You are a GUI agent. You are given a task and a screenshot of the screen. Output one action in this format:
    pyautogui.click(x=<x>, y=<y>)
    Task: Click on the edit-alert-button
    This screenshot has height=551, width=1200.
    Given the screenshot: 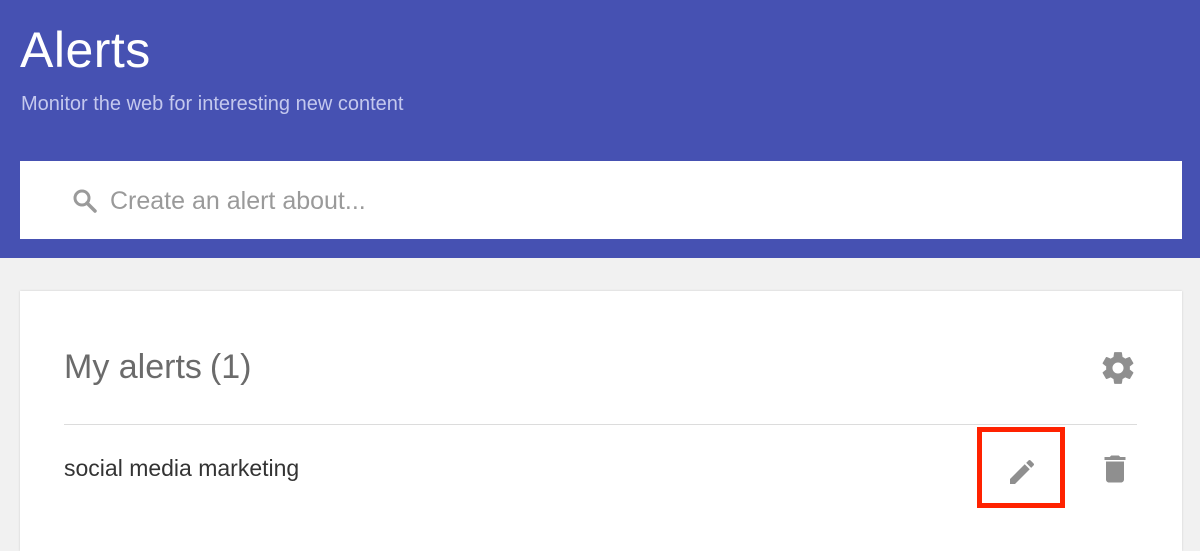 What is the action you would take?
    pyautogui.click(x=1021, y=467)
    